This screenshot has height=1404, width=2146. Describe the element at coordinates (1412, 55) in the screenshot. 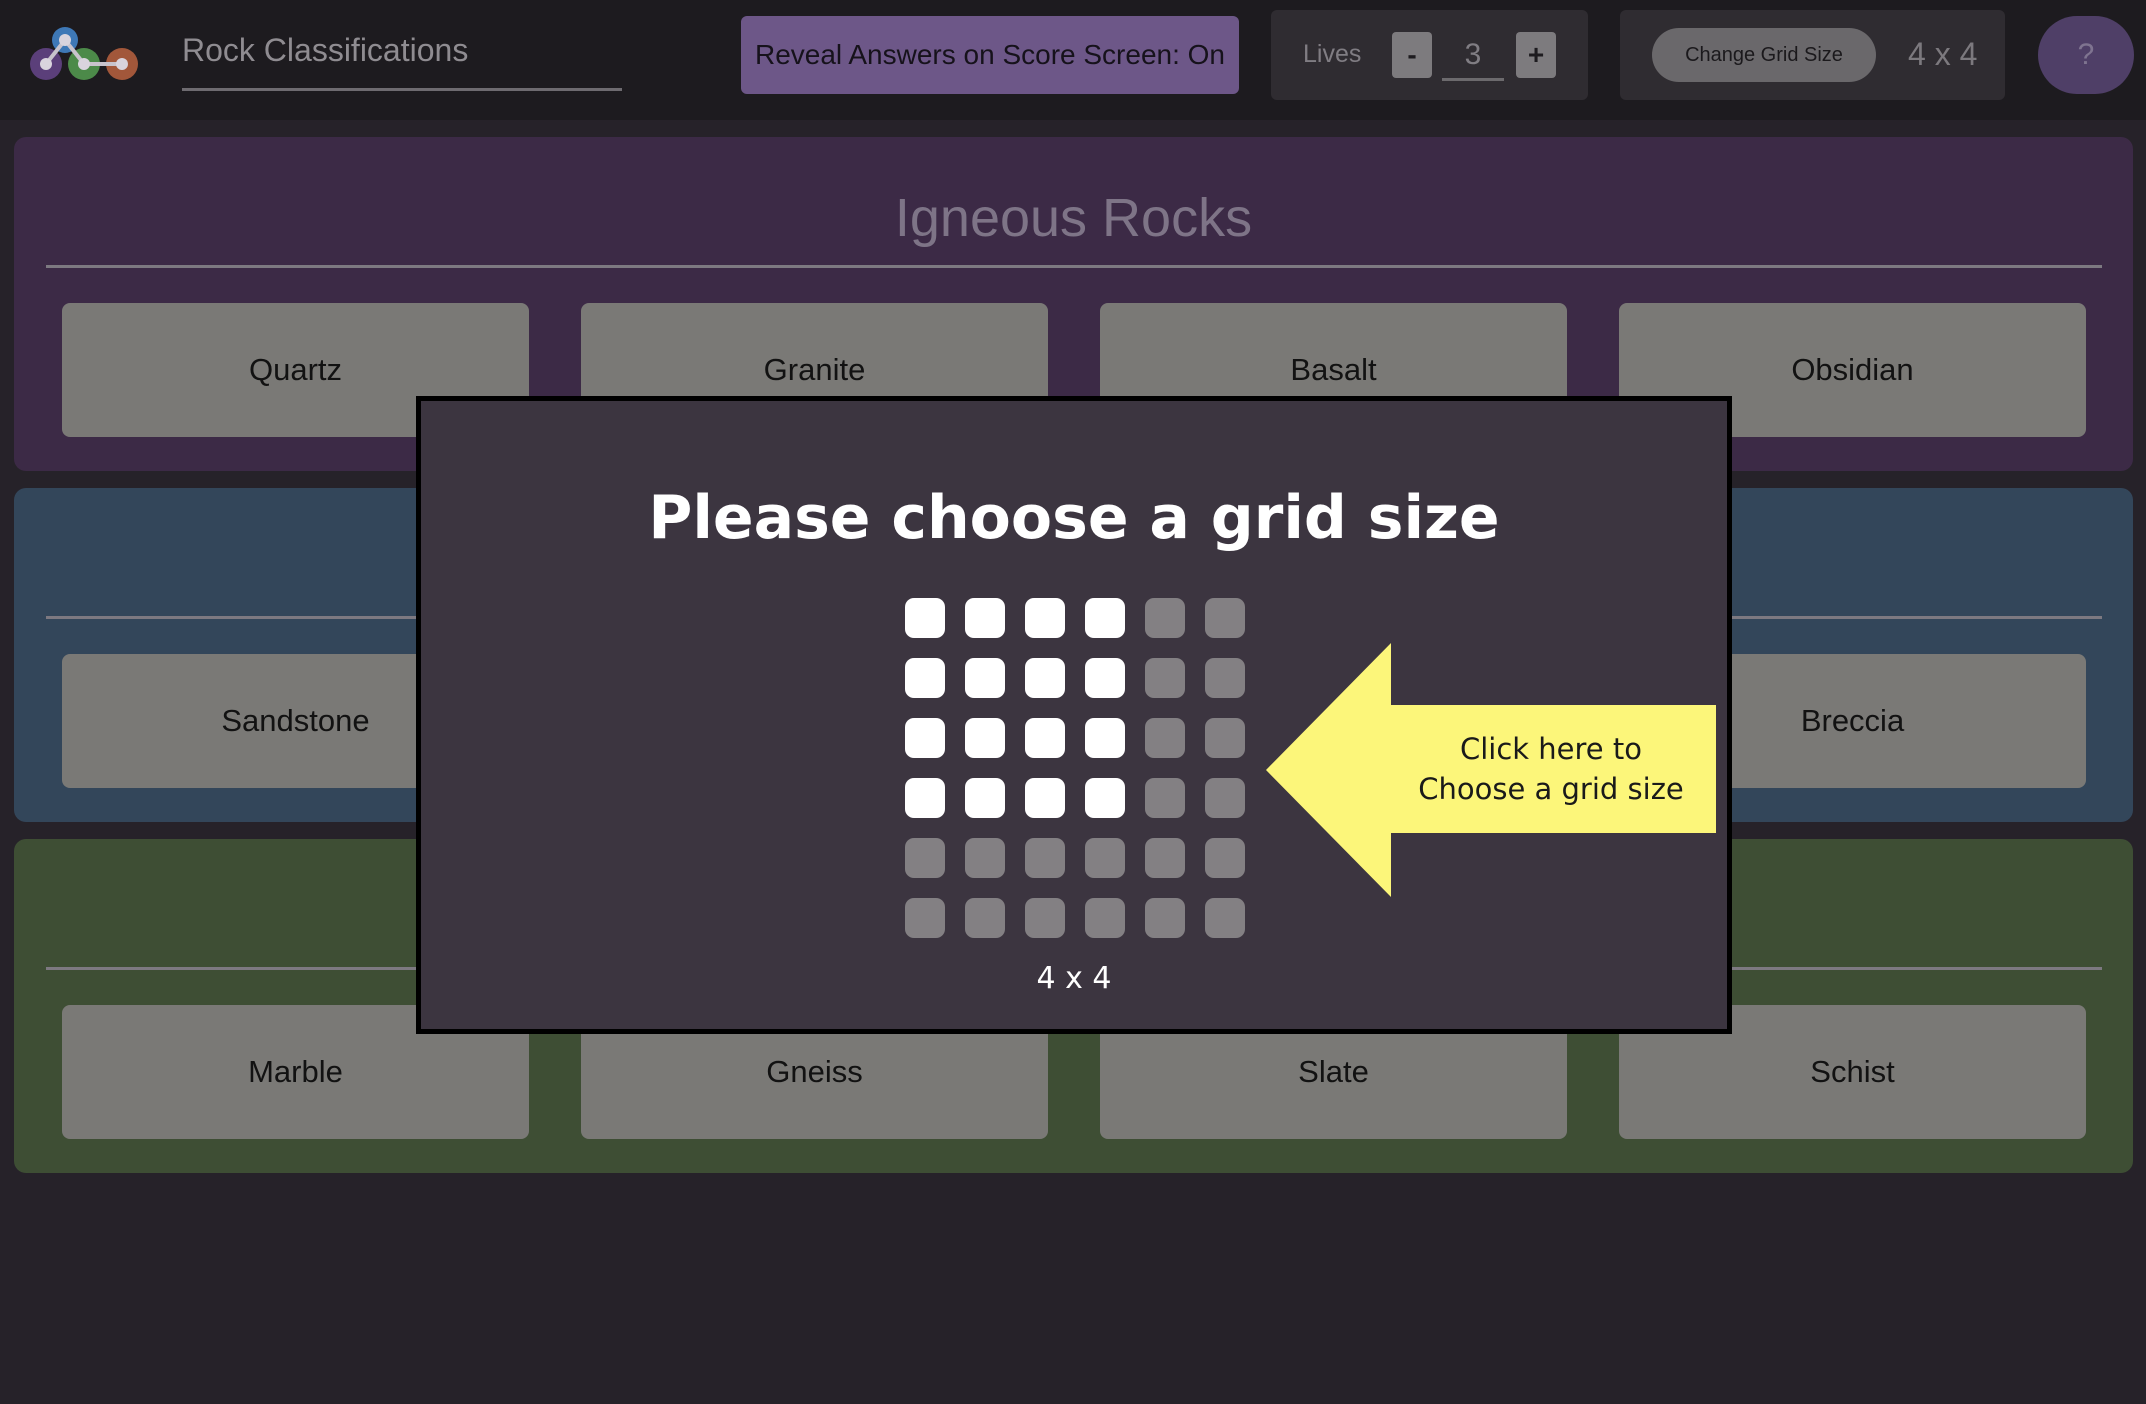

I see `lives-decrement-button: -` at that location.